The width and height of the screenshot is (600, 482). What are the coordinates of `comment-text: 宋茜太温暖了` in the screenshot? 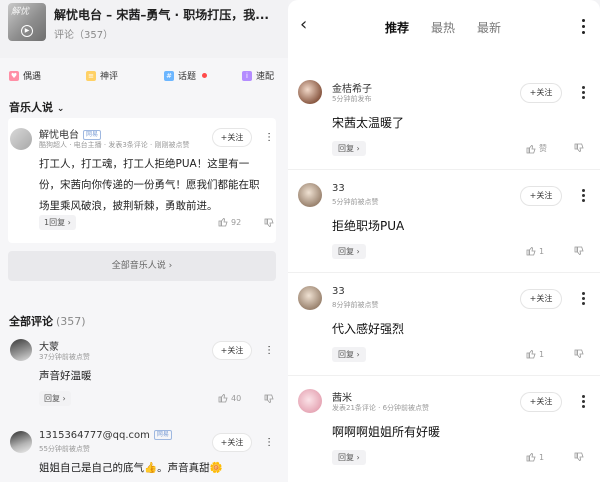 It's located at (368, 123).